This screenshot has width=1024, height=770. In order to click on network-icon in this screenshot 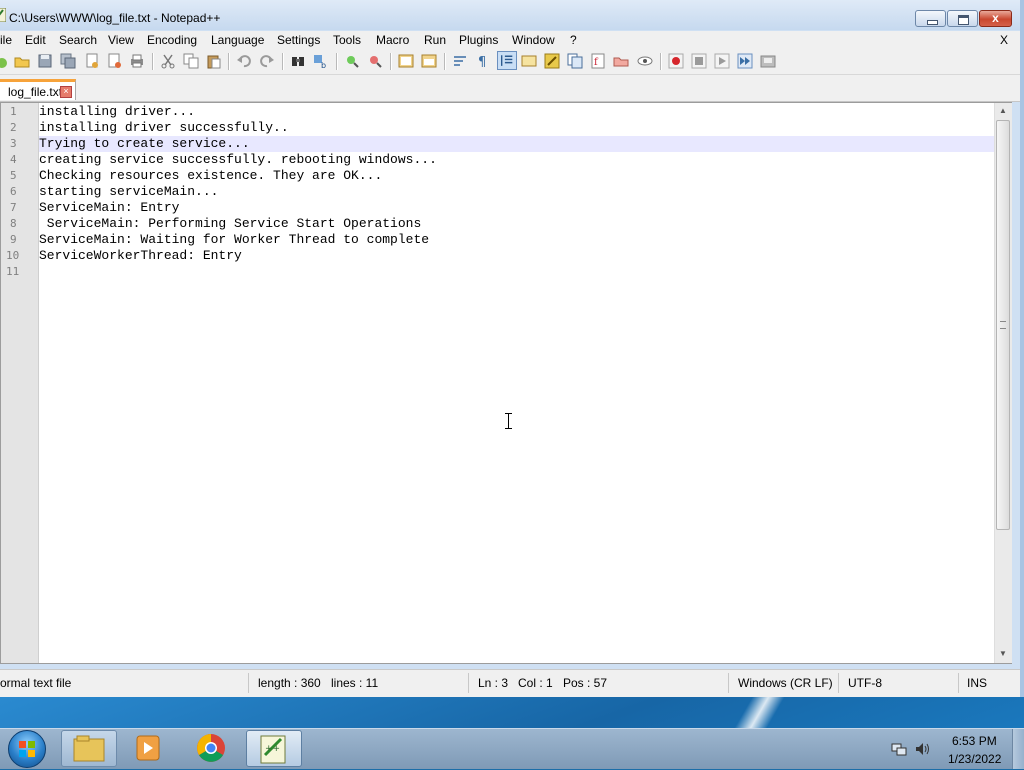, I will do `click(899, 749)`.